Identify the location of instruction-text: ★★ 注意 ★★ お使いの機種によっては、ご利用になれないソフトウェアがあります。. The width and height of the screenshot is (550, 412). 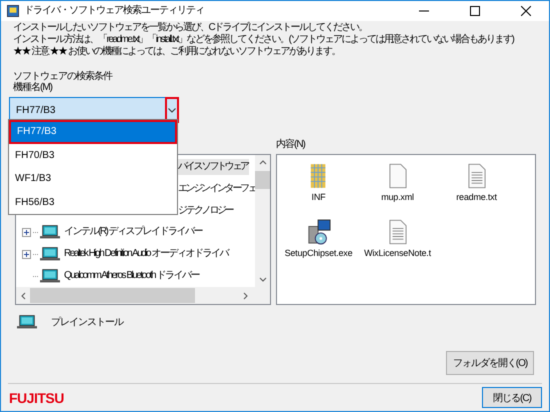
(176, 52).